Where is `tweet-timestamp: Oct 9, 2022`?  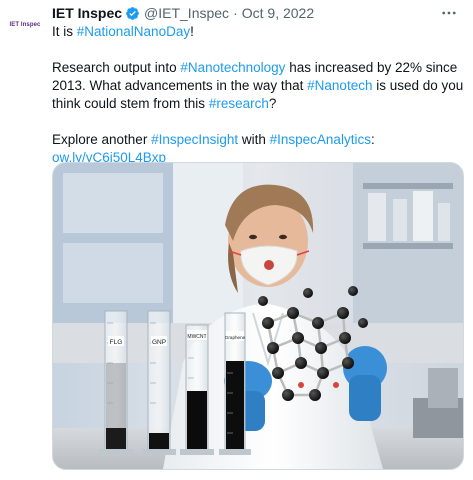
tweet-timestamp: Oct 9, 2022 is located at coordinates (278, 13).